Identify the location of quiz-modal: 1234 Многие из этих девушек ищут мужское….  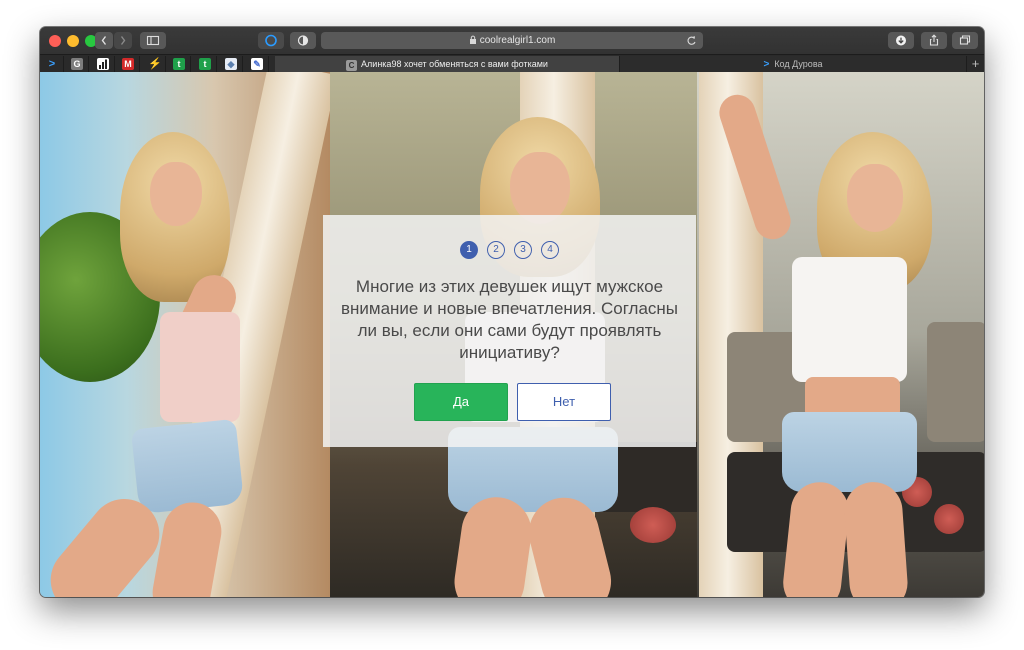
(509, 331).